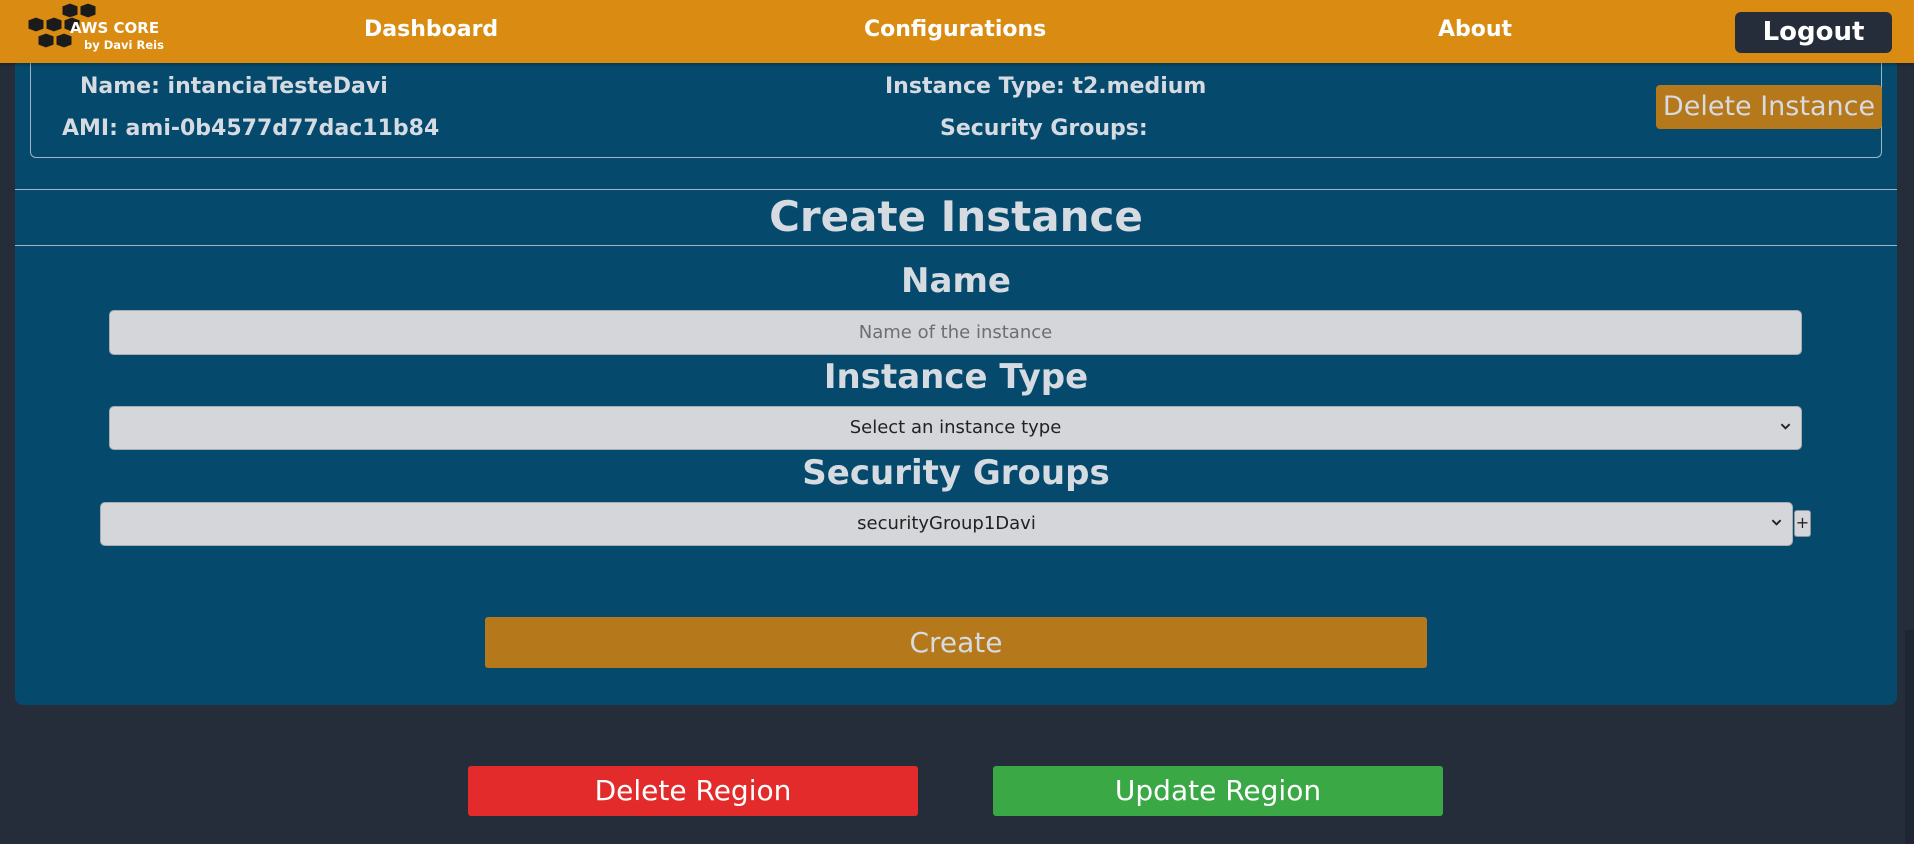  Describe the element at coordinates (1046, 86) in the screenshot. I see `instance-type: Instance Type: t2.medium` at that location.